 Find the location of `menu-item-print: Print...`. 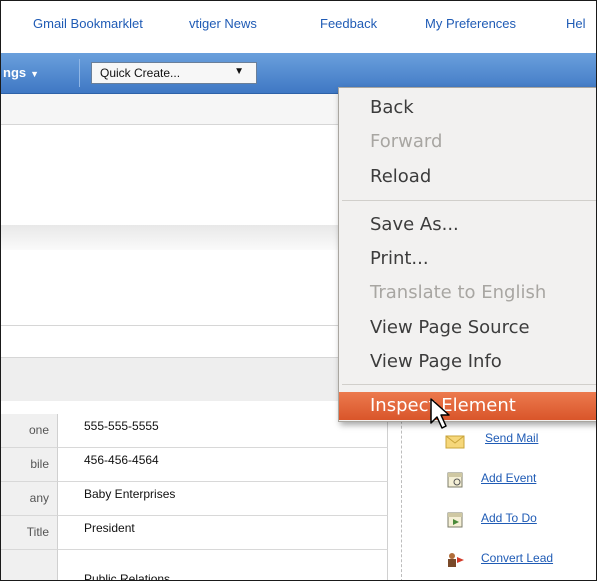

menu-item-print: Print... is located at coordinates (467, 259).